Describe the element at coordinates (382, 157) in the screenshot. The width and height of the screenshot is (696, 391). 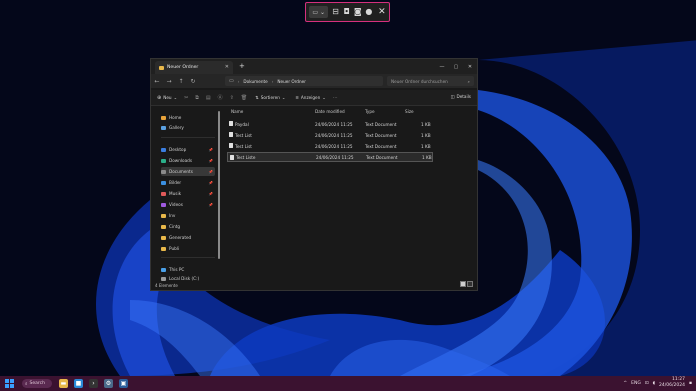
I see `file-type: Text Document` at that location.